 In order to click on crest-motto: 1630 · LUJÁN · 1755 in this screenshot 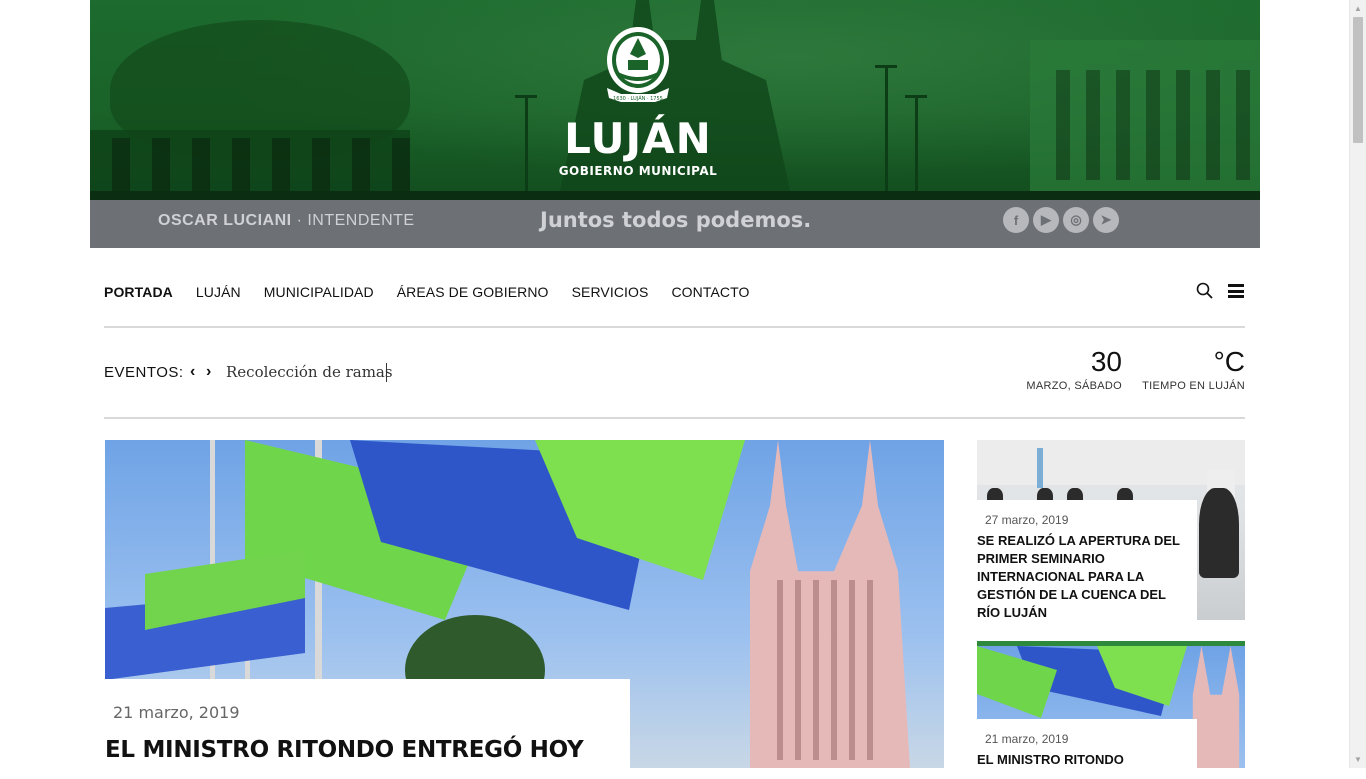, I will do `click(638, 98)`.